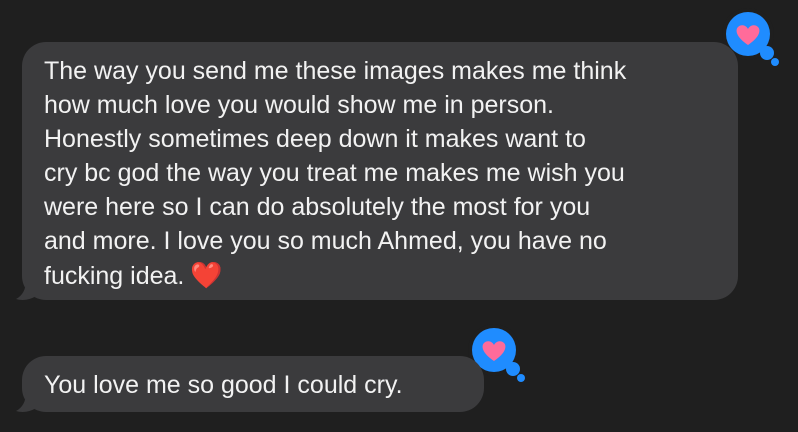 Image resolution: width=798 pixels, height=432 pixels. I want to click on received-message-bubble: You love me so good I could cry., so click(253, 384).